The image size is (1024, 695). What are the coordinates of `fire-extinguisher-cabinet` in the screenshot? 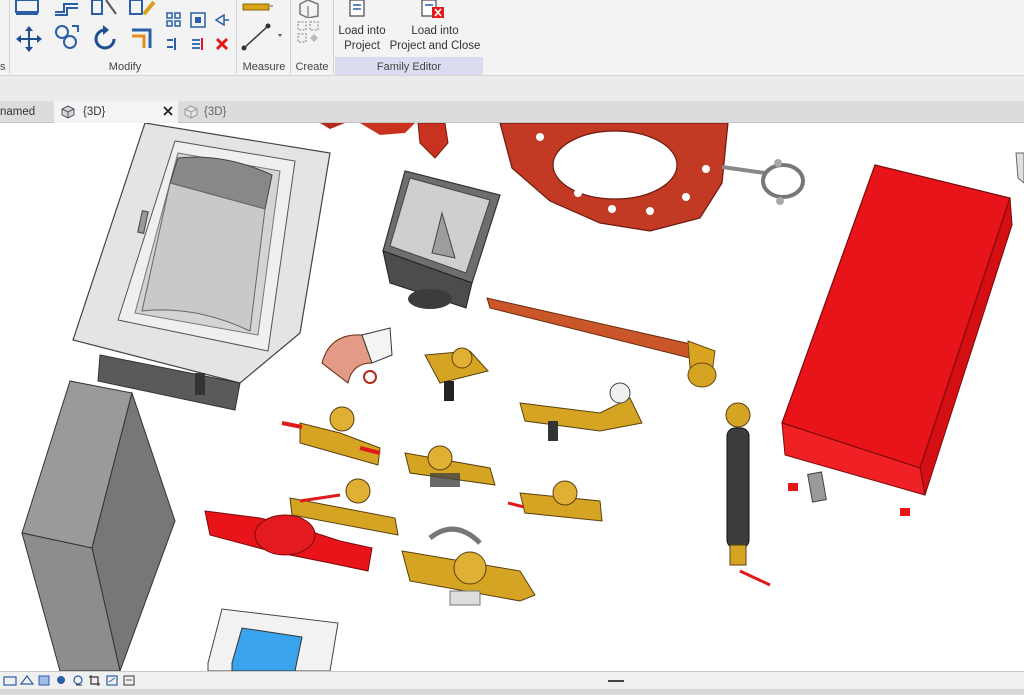 It's located at (201, 267).